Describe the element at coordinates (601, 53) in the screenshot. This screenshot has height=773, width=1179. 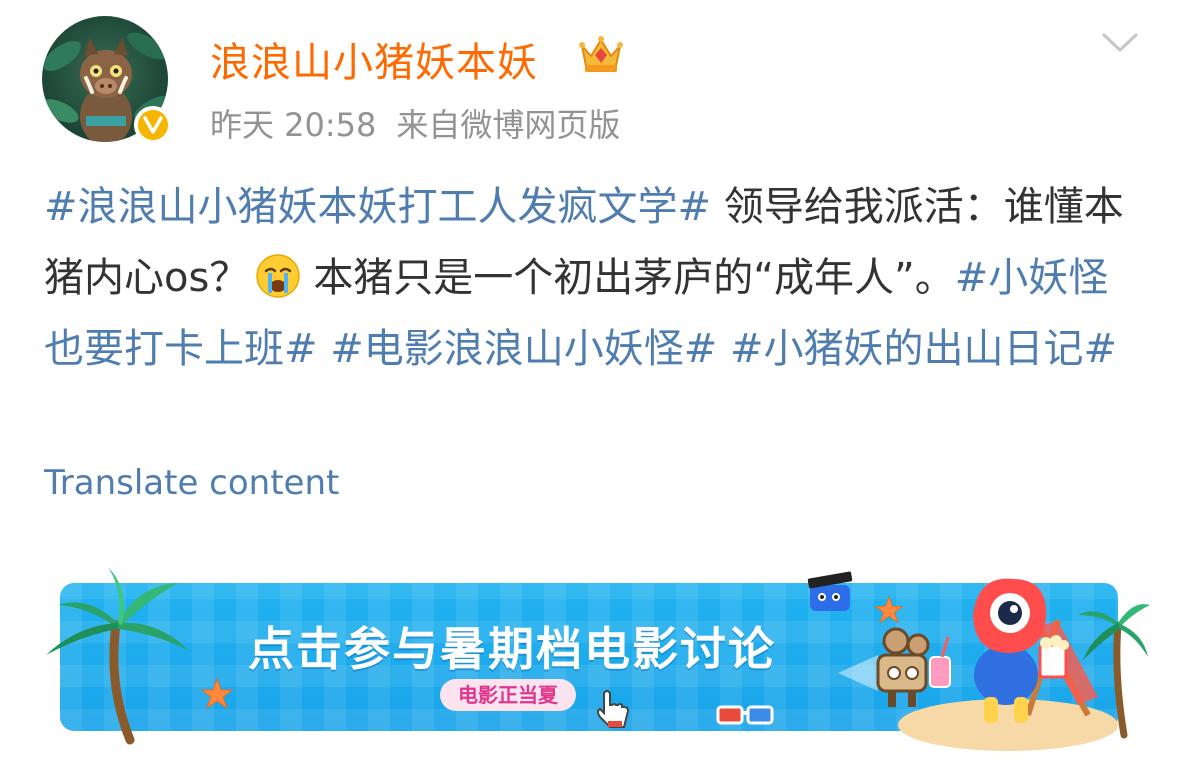
I see `crown-icon` at that location.